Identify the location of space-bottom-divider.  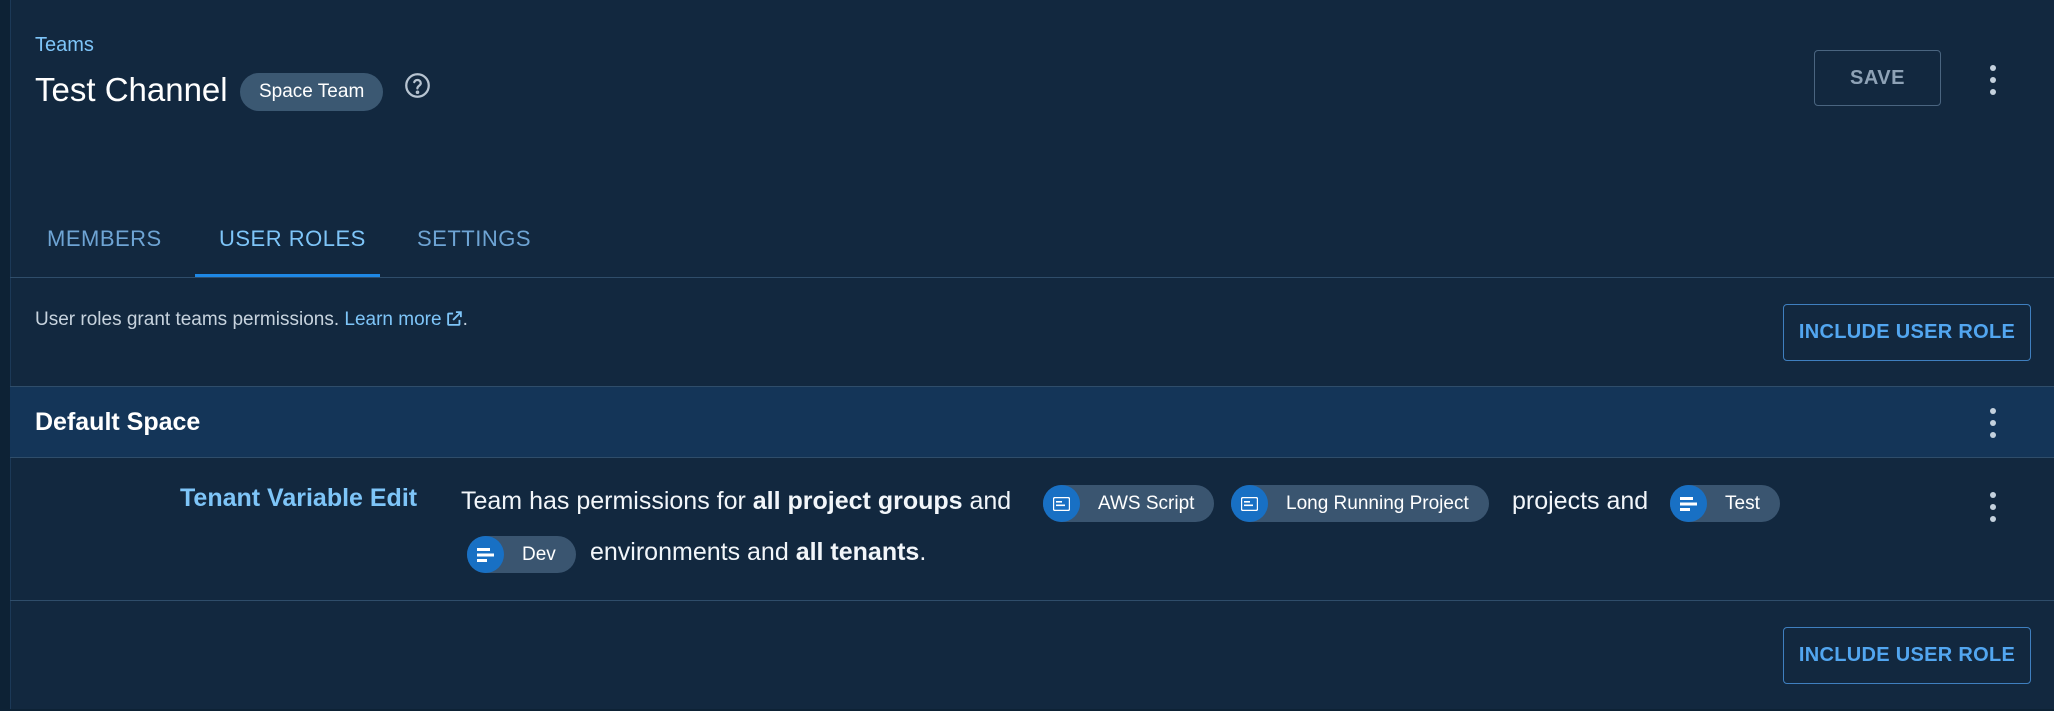
(1032, 457).